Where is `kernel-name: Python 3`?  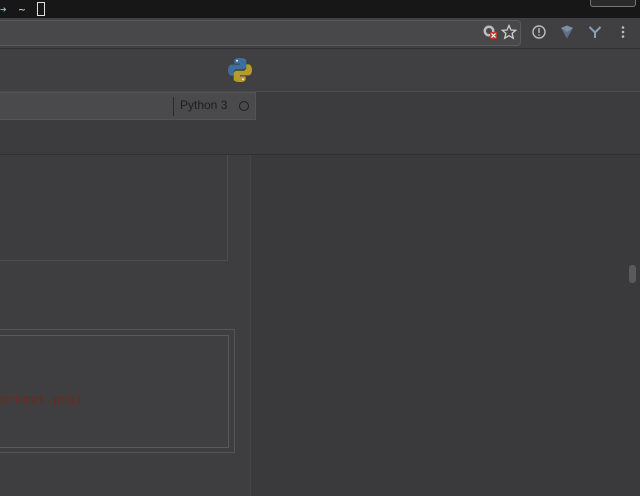 kernel-name: Python 3 is located at coordinates (203, 105).